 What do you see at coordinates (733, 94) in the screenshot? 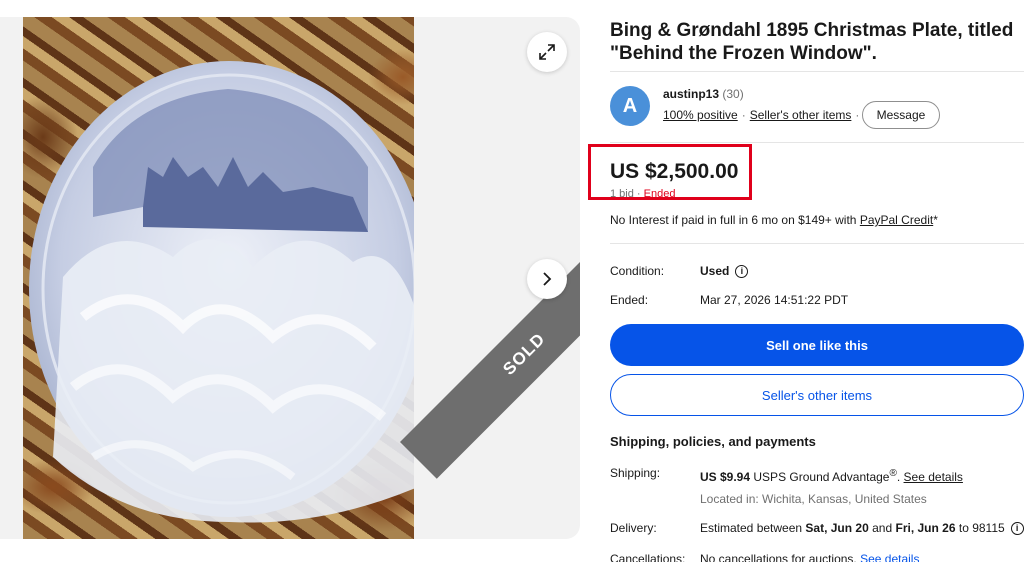
I see `seller-feedback-score: (30)` at bounding box center [733, 94].